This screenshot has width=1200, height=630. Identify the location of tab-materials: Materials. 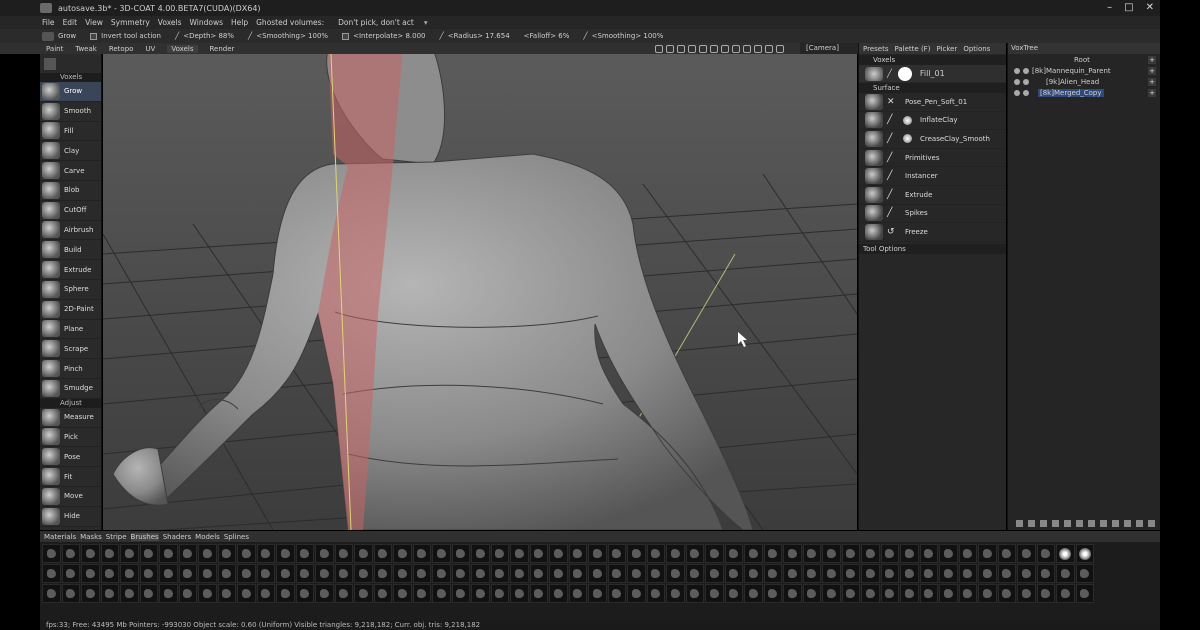
(60, 537).